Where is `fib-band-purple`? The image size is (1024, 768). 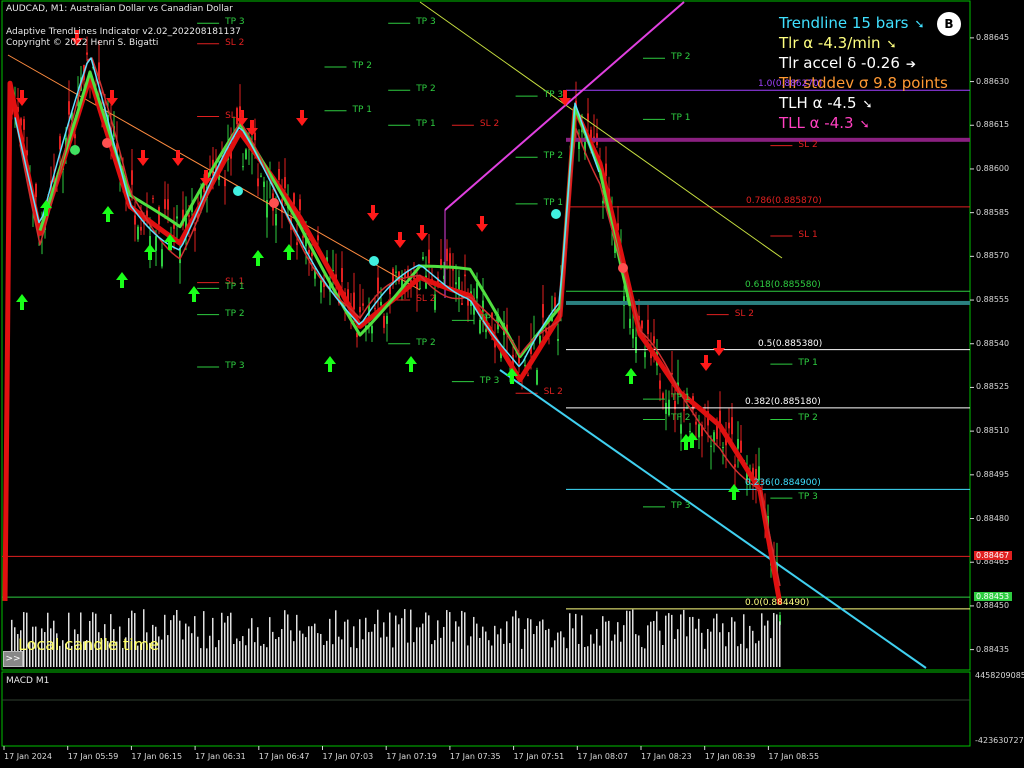 fib-band-purple is located at coordinates (768, 139).